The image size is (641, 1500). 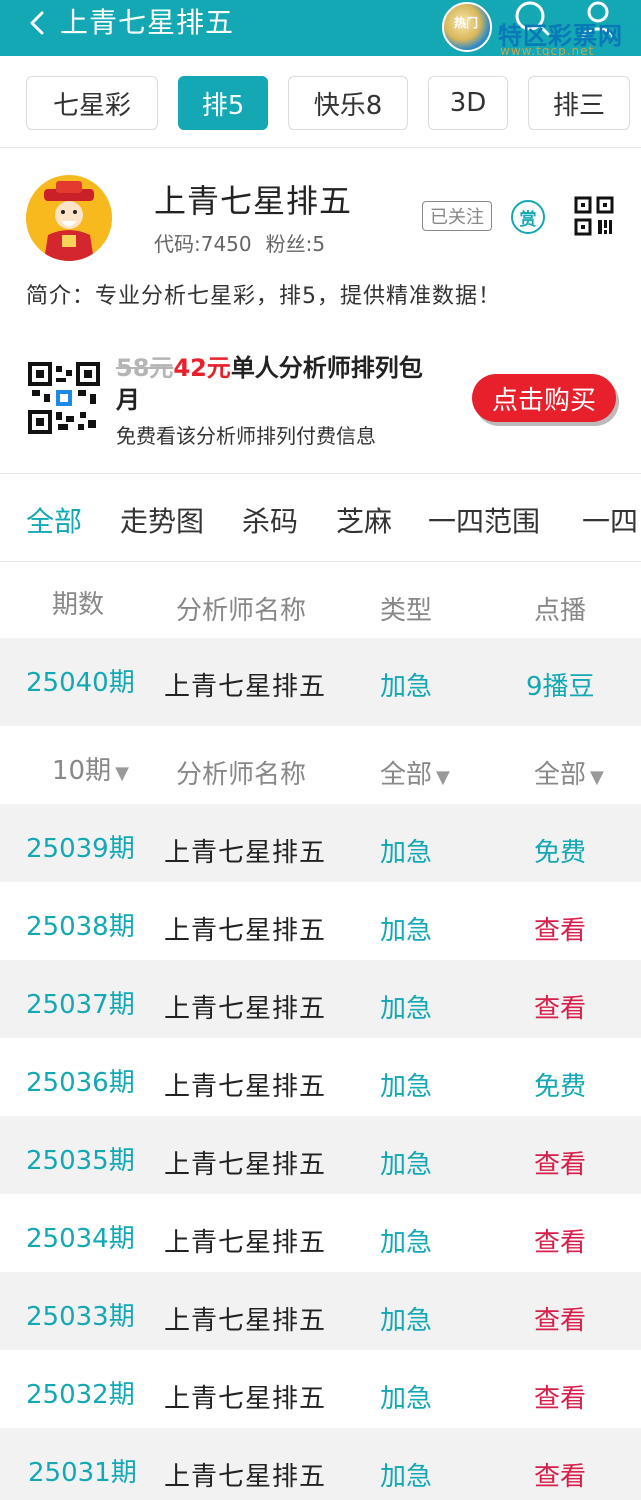 I want to click on analyst-name: 上青七星排五, so click(x=253, y=201).